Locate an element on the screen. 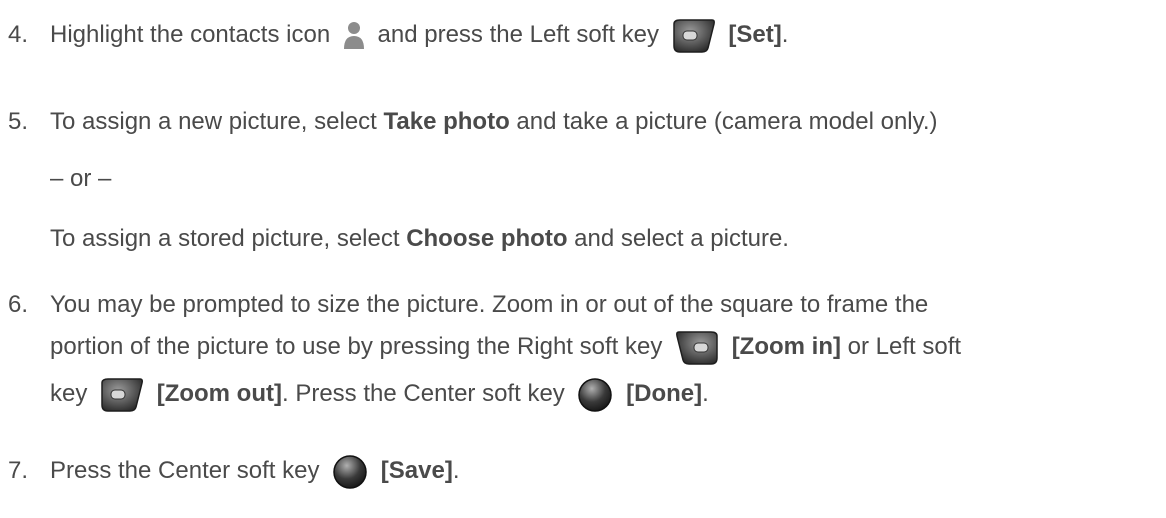 The height and width of the screenshot is (518, 1166). option-take-photo: Take photo is located at coordinates (446, 121).